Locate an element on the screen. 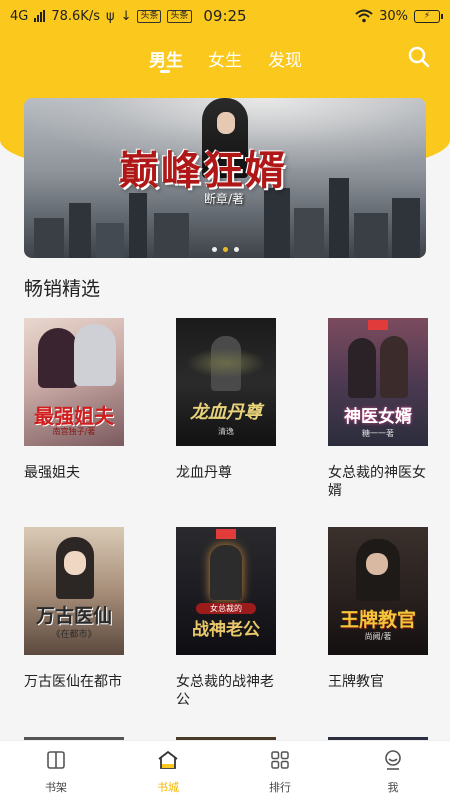 This screenshot has height=800, width=450. status-bar: 4G 78.6K/s ψ ↓ 头条 头条 09:25 30% ⚡ is located at coordinates (225, 16).